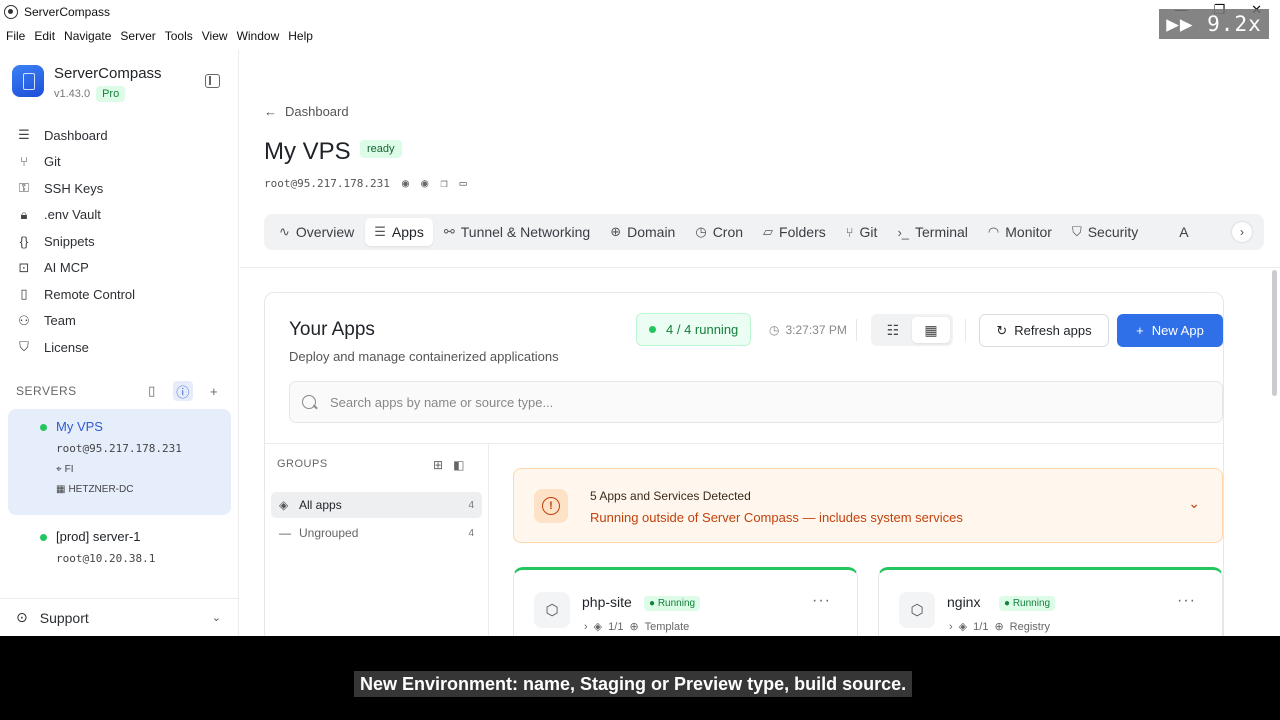 The image size is (1280, 720). Describe the element at coordinates (75, 347) in the screenshot. I see `sidebar-item-license: ⛉ License` at that location.